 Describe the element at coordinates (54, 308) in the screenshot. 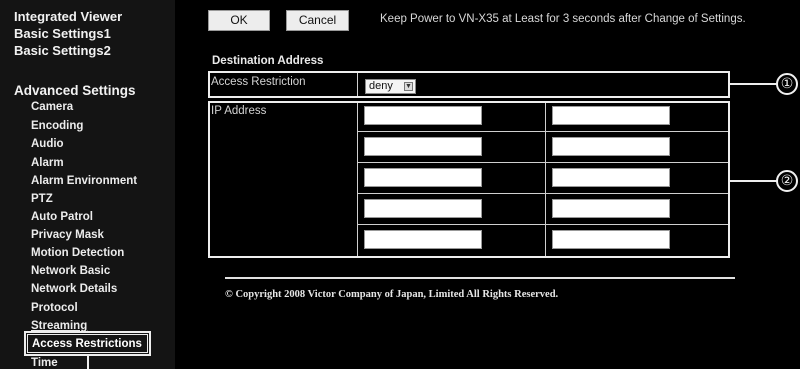

I see `sidebar-item-protocol: Protocol` at that location.